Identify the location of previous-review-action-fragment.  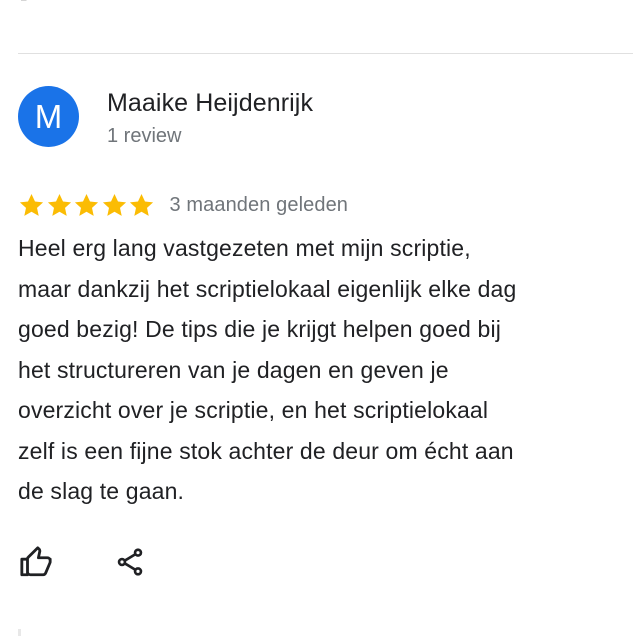
(26, 3).